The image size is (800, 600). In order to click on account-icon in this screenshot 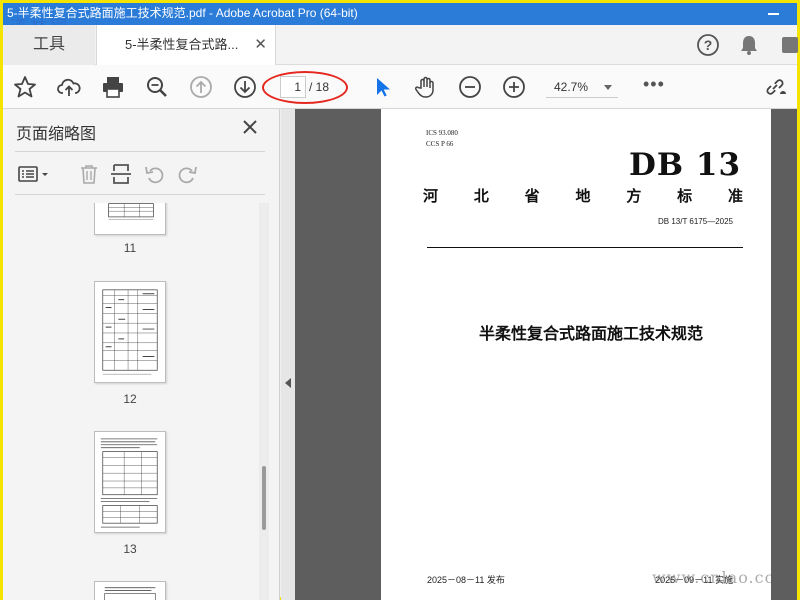, I will do `click(788, 45)`.